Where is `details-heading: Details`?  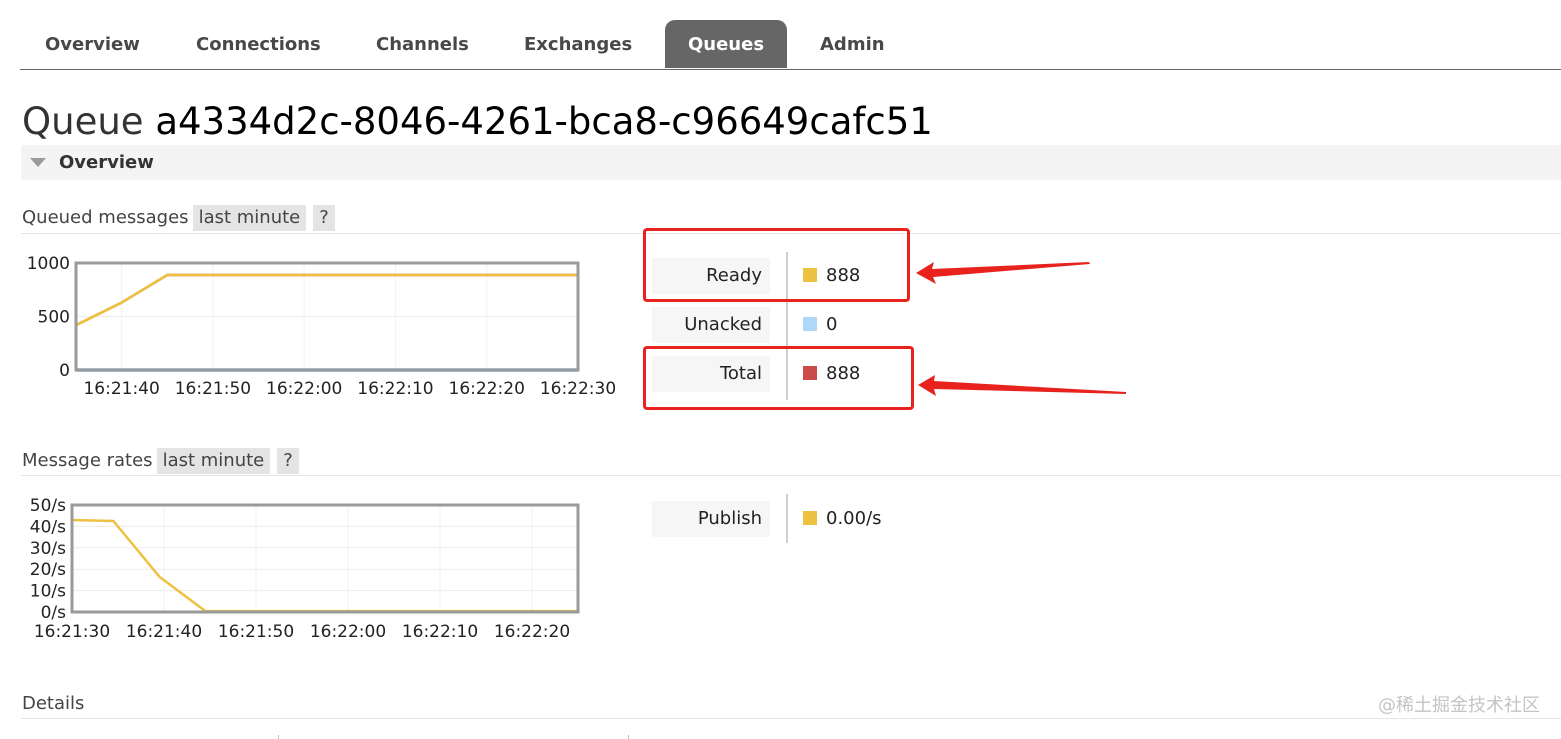
details-heading: Details is located at coordinates (53, 703).